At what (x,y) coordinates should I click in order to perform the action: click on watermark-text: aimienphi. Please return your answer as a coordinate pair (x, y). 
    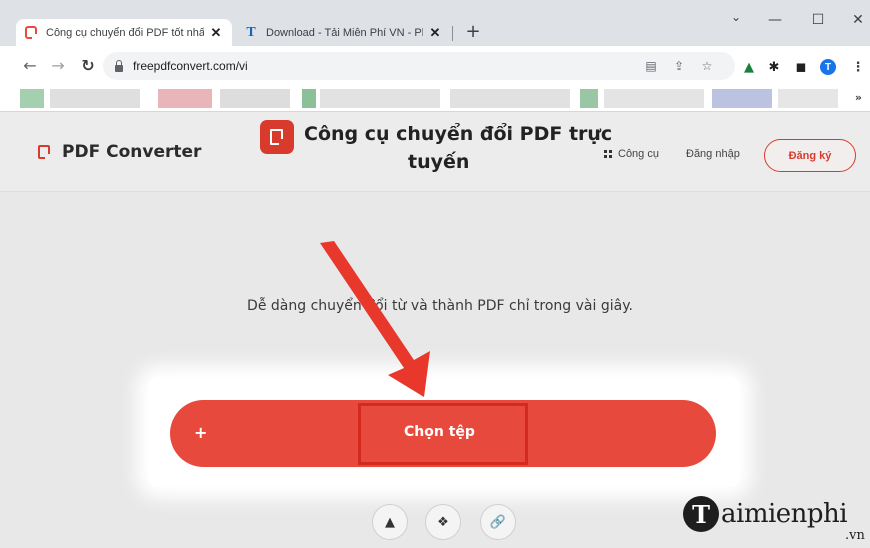
    Looking at the image, I should click on (784, 514).